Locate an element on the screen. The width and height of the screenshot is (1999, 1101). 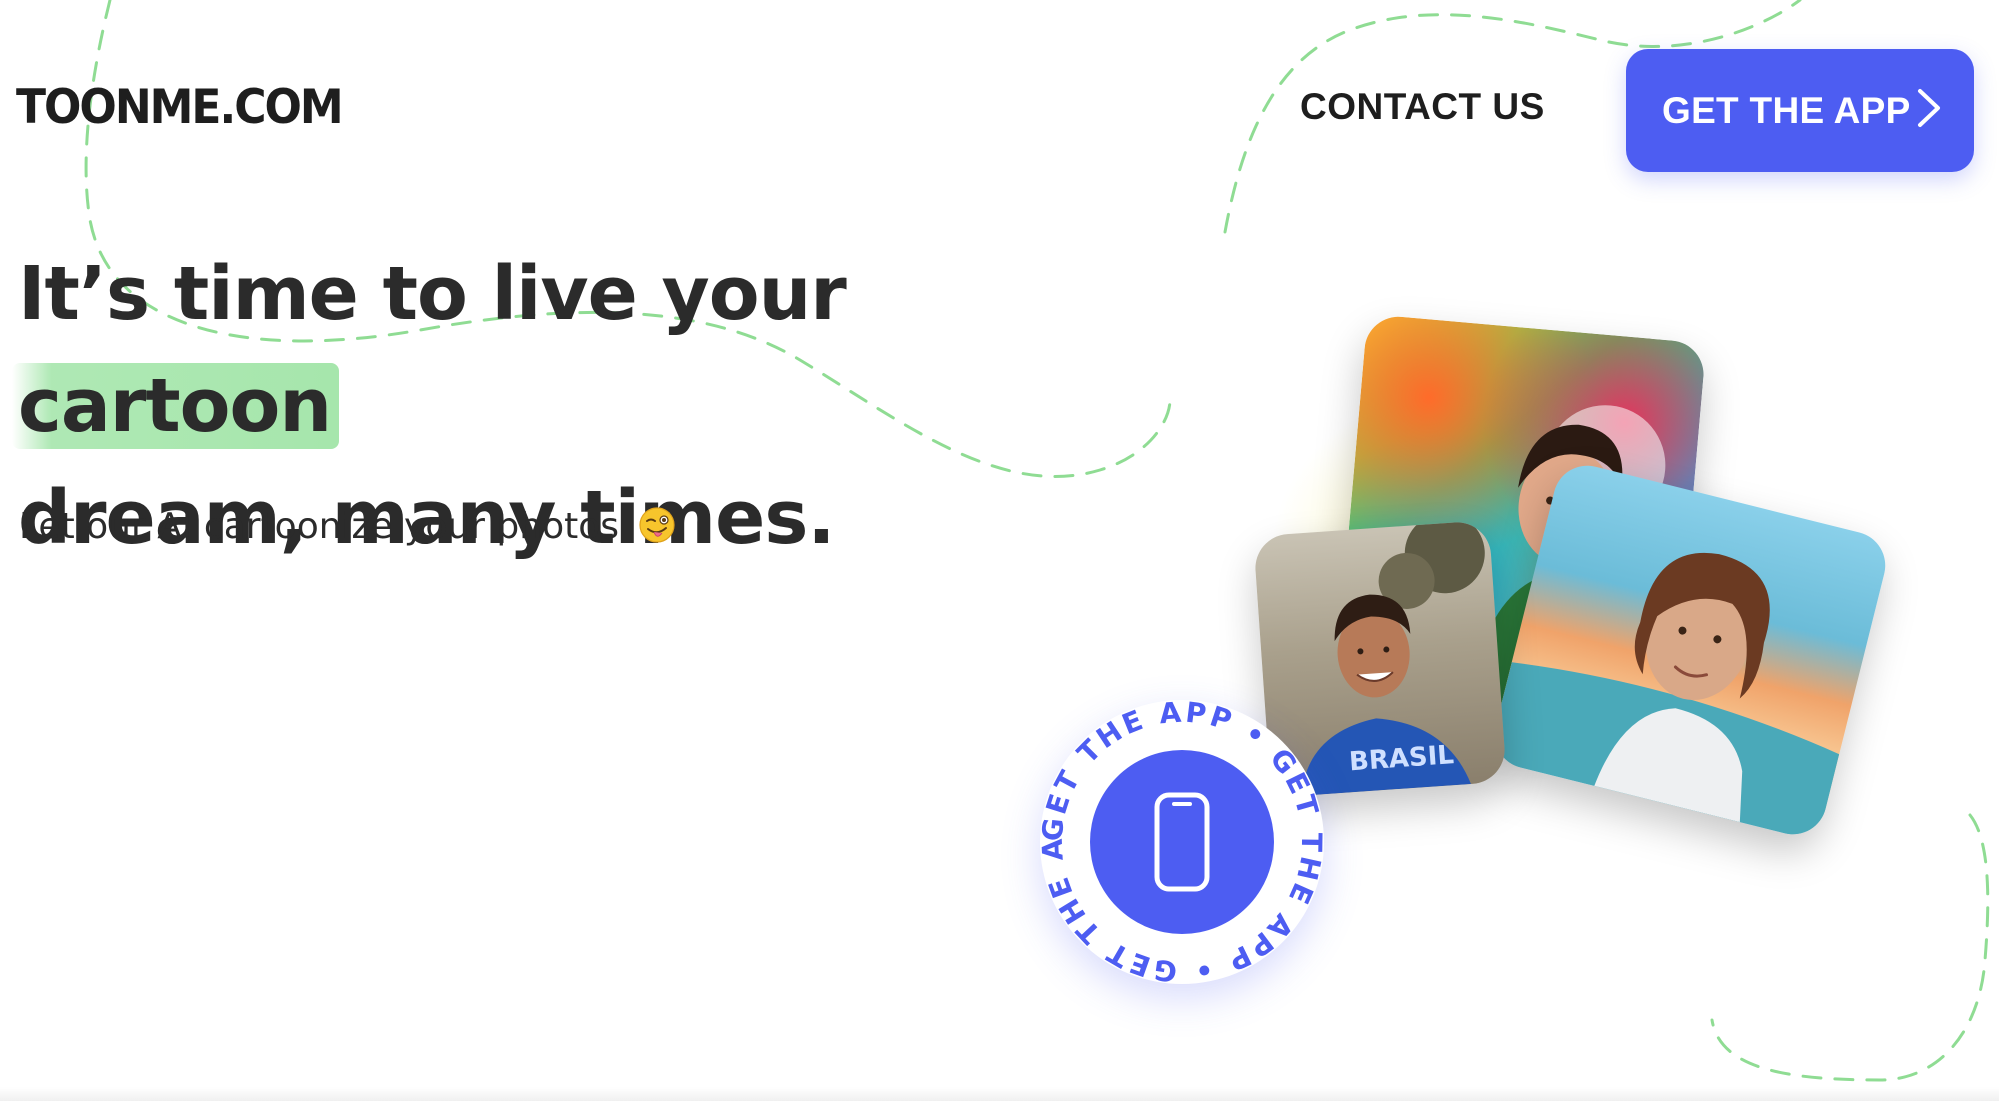
cartoon-photo-beach is located at coordinates (1690, 650).